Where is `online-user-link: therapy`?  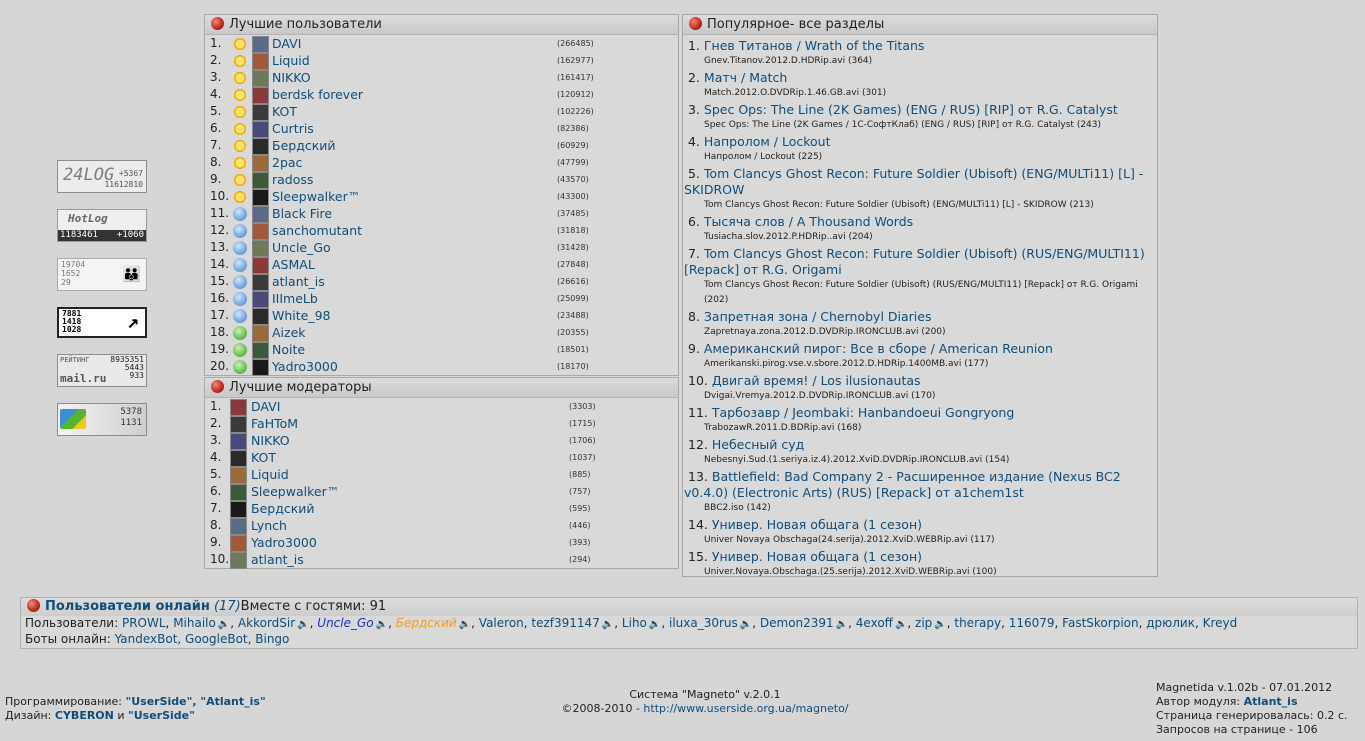 online-user-link: therapy is located at coordinates (977, 623).